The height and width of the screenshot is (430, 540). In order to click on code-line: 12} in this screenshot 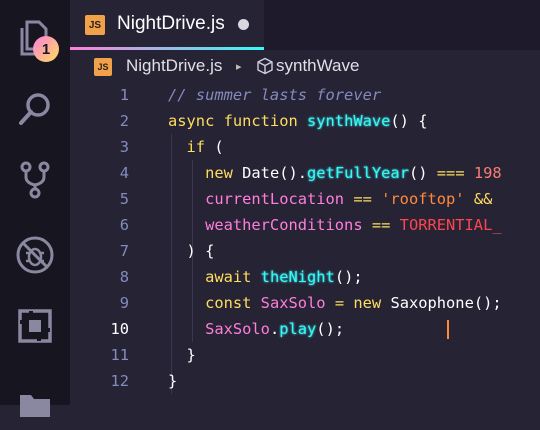, I will do `click(305, 381)`.